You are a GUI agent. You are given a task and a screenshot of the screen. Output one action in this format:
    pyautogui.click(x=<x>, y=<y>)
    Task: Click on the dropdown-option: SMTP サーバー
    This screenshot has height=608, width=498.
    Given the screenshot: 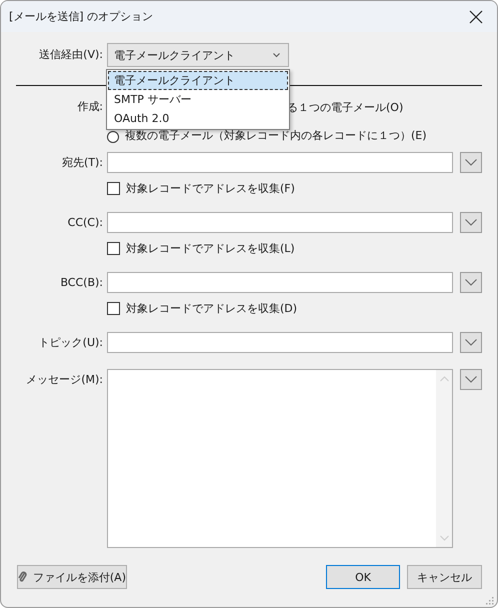 What is the action you would take?
    pyautogui.click(x=198, y=99)
    